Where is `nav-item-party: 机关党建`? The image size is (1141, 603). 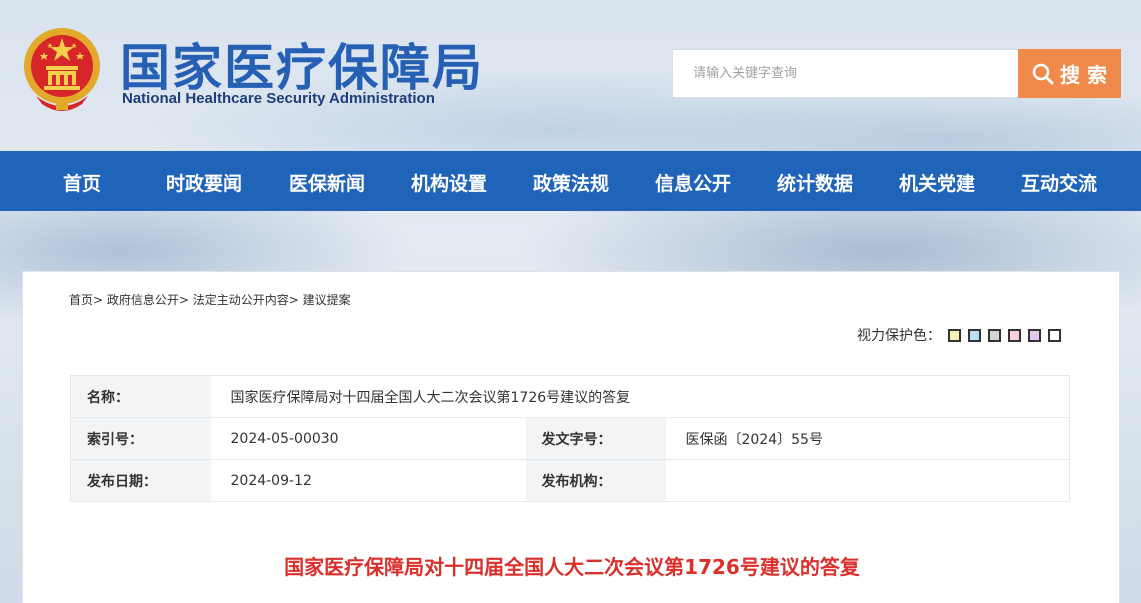
nav-item-party: 机关党建 is located at coordinates (937, 182).